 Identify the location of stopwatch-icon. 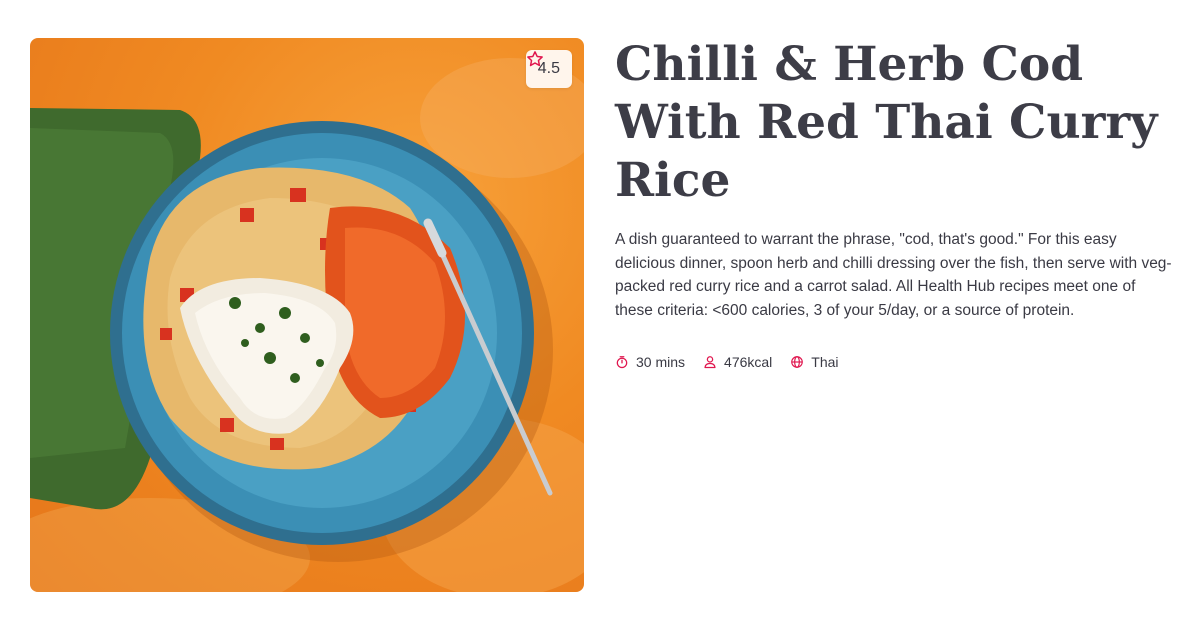
(622, 362).